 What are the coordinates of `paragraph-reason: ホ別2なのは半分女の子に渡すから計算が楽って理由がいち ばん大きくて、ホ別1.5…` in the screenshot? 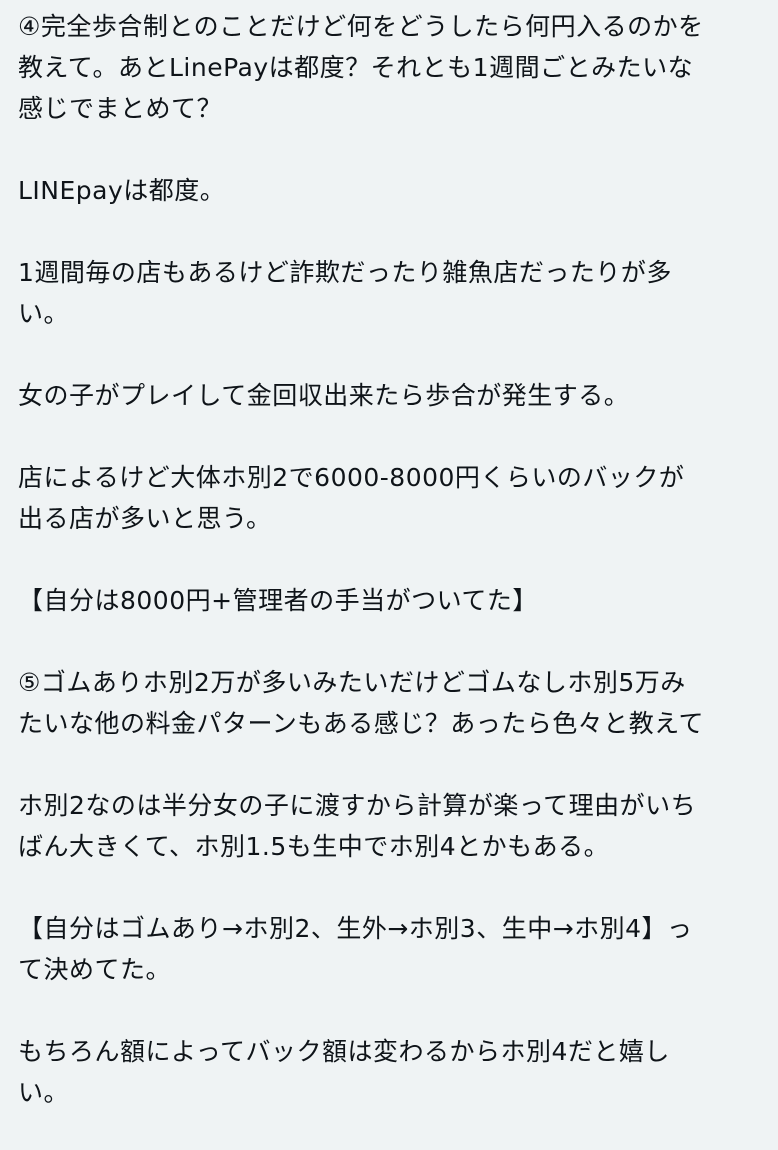 It's located at (398, 826).